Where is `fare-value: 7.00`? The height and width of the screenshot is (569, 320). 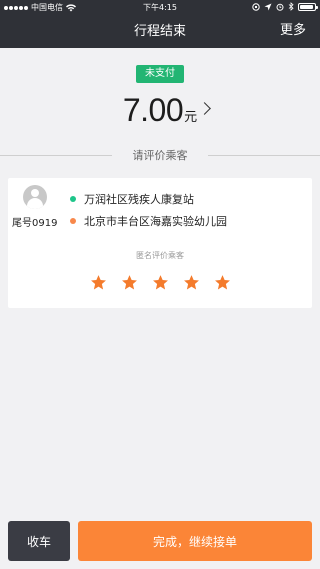 fare-value: 7.00 is located at coordinates (153, 110).